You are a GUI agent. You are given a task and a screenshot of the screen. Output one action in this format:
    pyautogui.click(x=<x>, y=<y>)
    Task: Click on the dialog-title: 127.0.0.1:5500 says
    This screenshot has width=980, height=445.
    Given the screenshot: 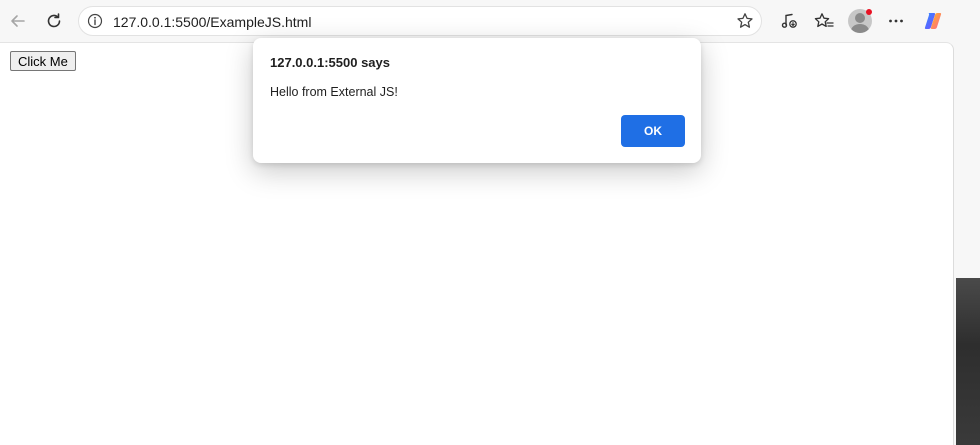 What is the action you would take?
    pyautogui.click(x=330, y=62)
    